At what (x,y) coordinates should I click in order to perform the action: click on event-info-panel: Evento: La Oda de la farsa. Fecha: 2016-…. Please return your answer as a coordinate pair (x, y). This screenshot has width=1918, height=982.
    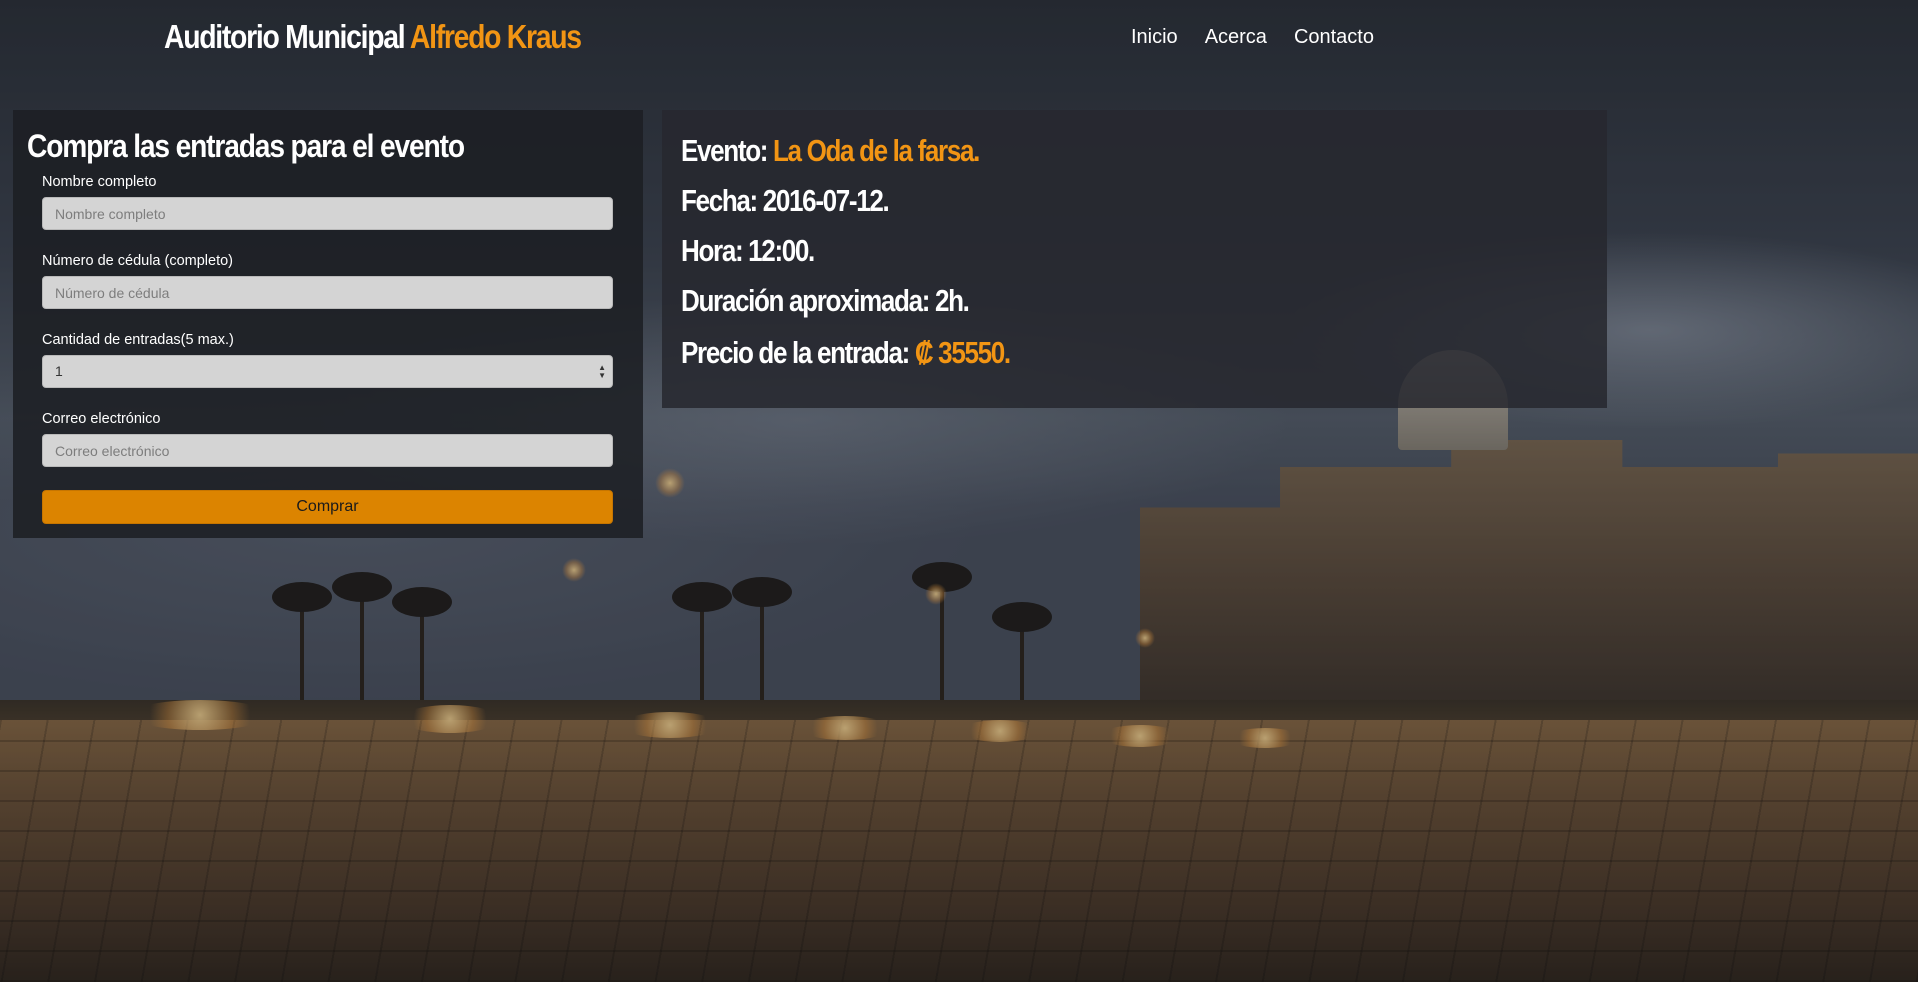
    Looking at the image, I should click on (1134, 259).